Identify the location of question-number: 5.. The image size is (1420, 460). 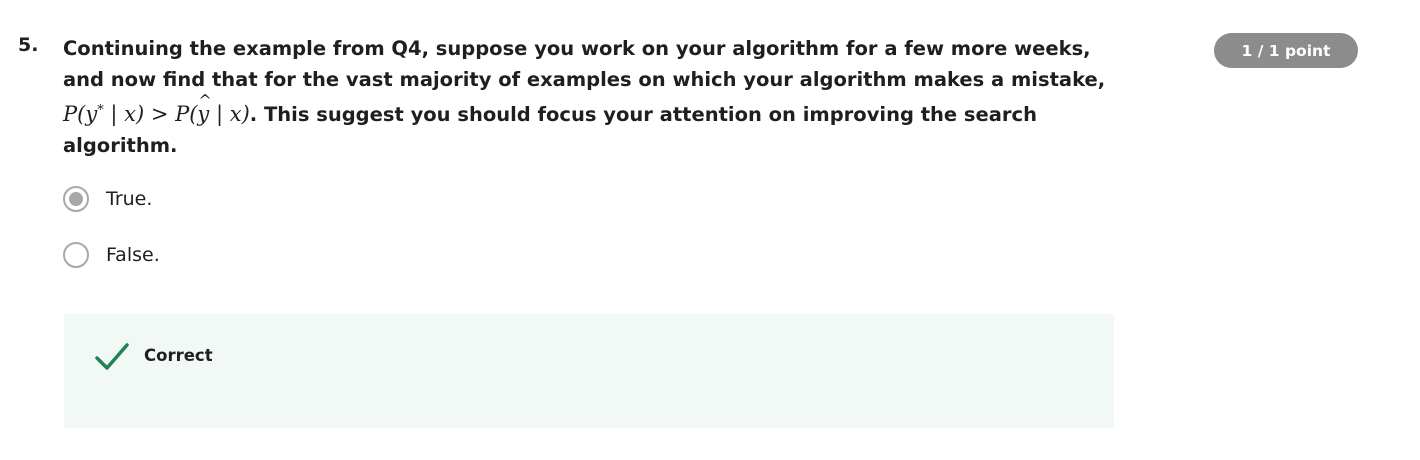
(28, 45).